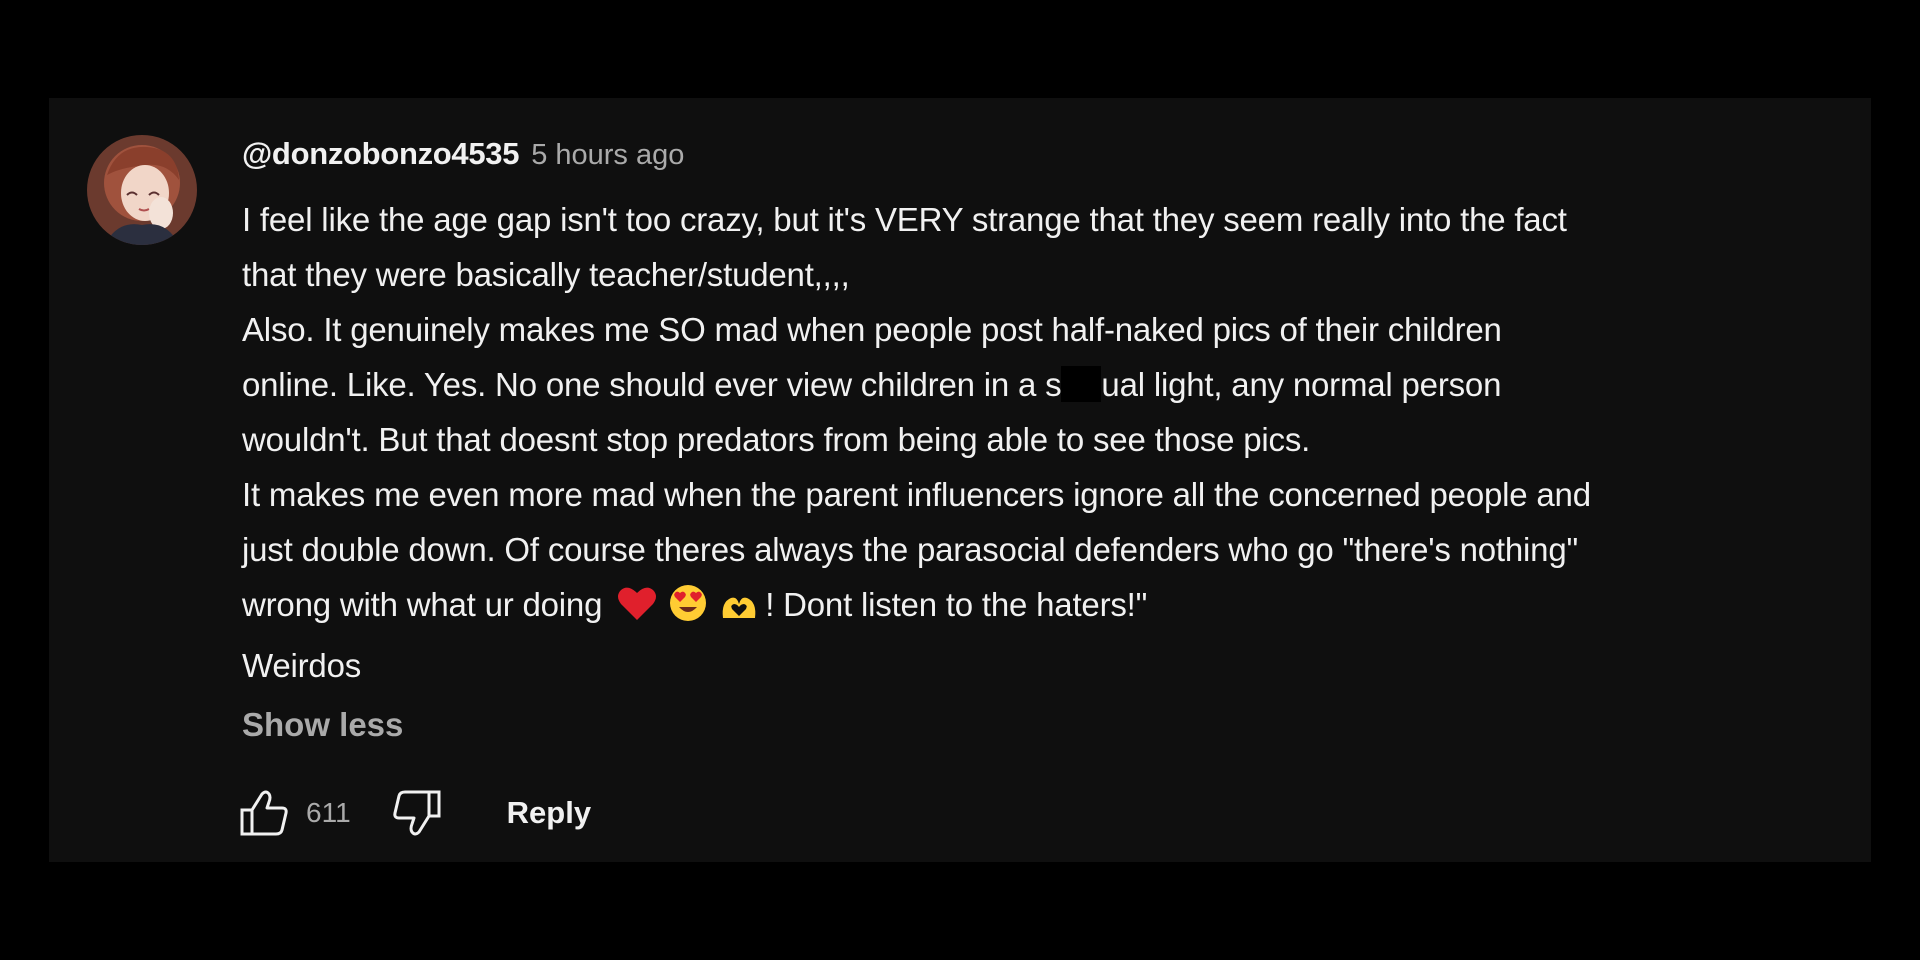 The width and height of the screenshot is (1920, 960). I want to click on author-handle: @donzobonzo4535, so click(380, 154).